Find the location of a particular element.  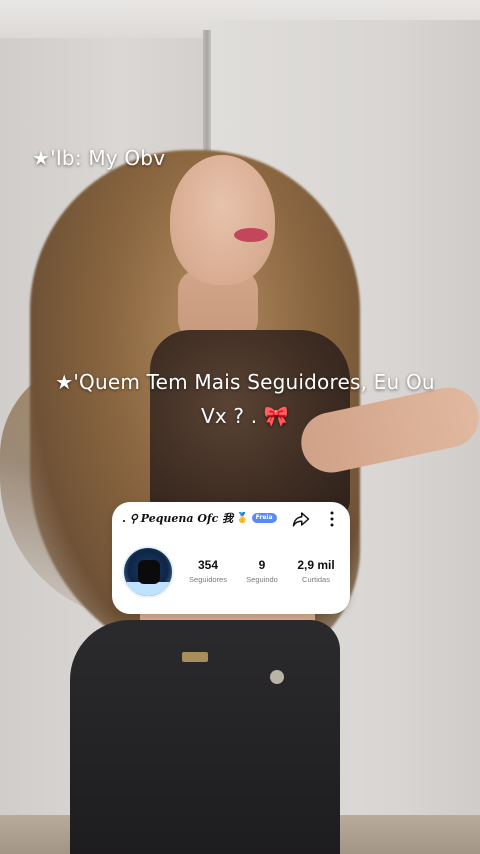

share-icon is located at coordinates (301, 519).